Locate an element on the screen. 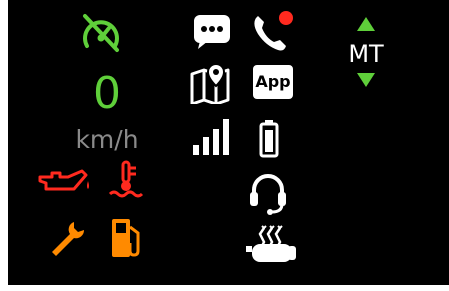 The width and height of the screenshot is (449, 291). battery-icon is located at coordinates (269, 139).